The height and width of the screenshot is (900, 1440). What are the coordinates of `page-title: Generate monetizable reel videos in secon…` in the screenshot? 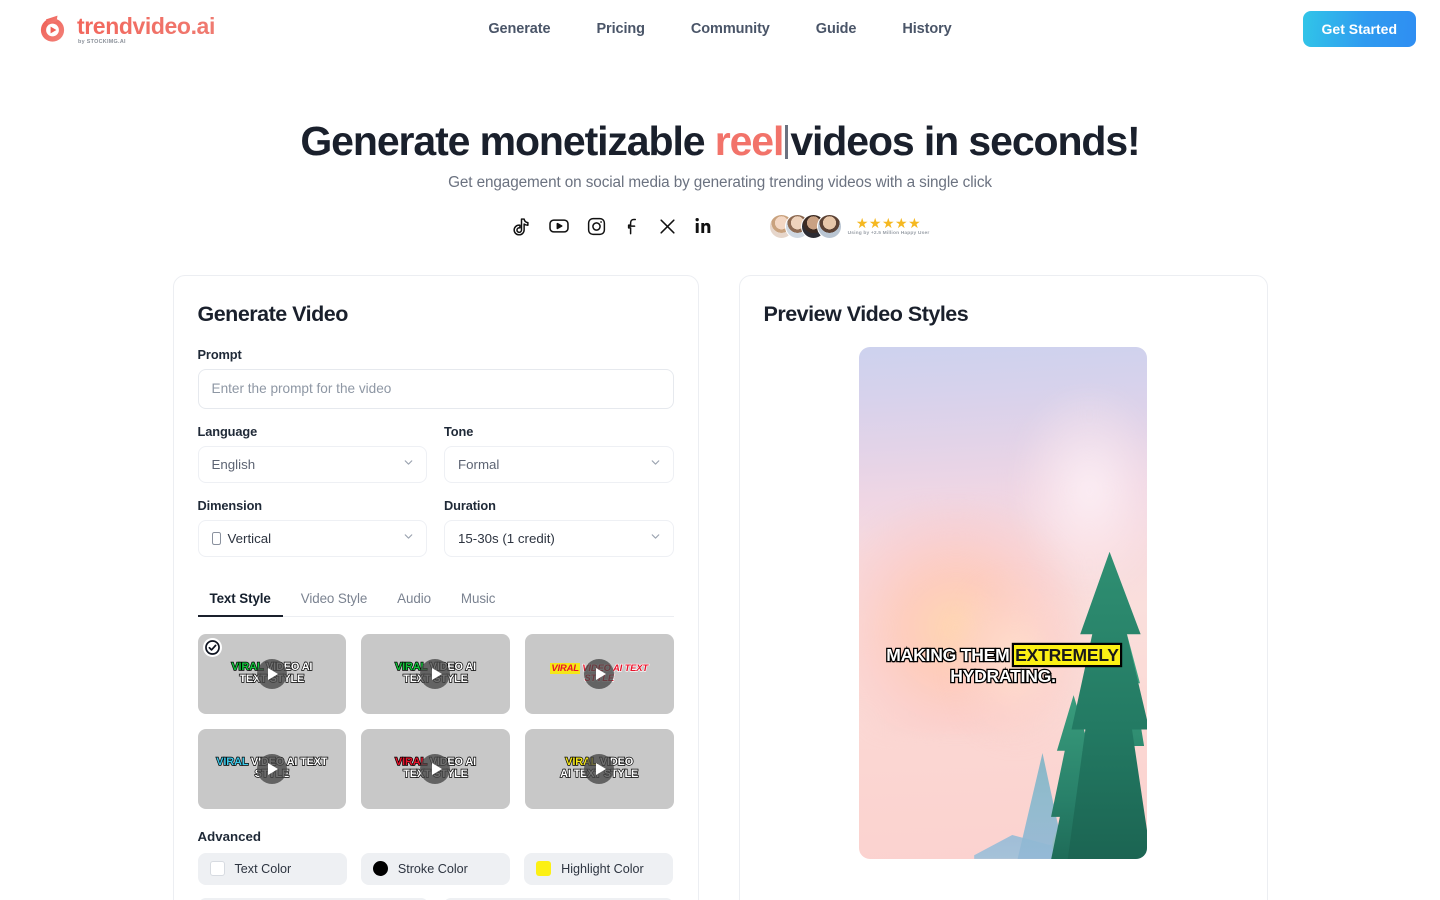 It's located at (720, 141).